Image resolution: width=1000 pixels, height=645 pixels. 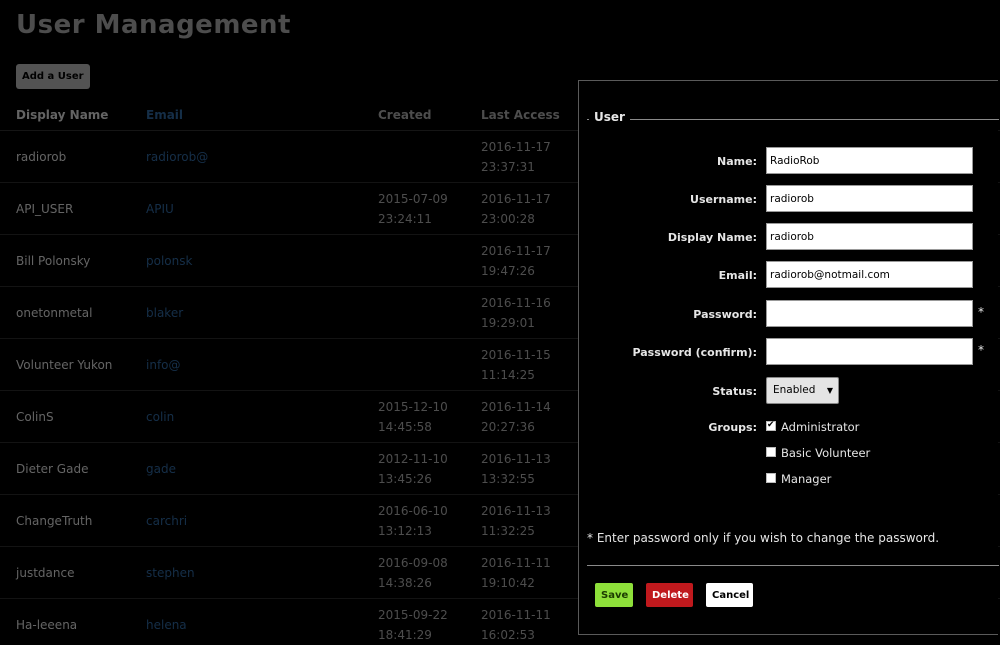 I want to click on user-email-link: gade, so click(x=262, y=468).